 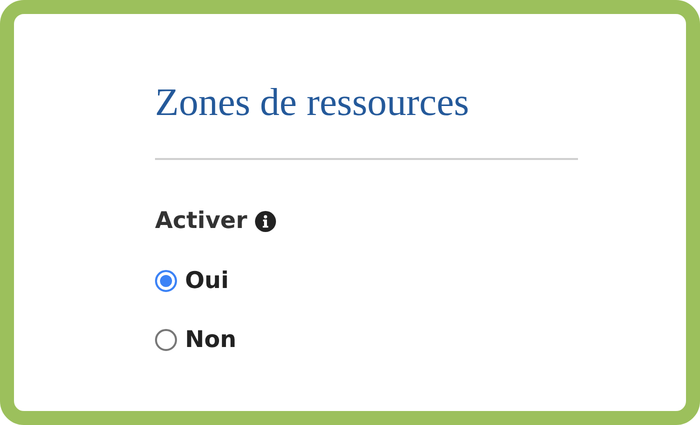 What do you see at coordinates (201, 221) in the screenshot?
I see `field-label: Activer` at bounding box center [201, 221].